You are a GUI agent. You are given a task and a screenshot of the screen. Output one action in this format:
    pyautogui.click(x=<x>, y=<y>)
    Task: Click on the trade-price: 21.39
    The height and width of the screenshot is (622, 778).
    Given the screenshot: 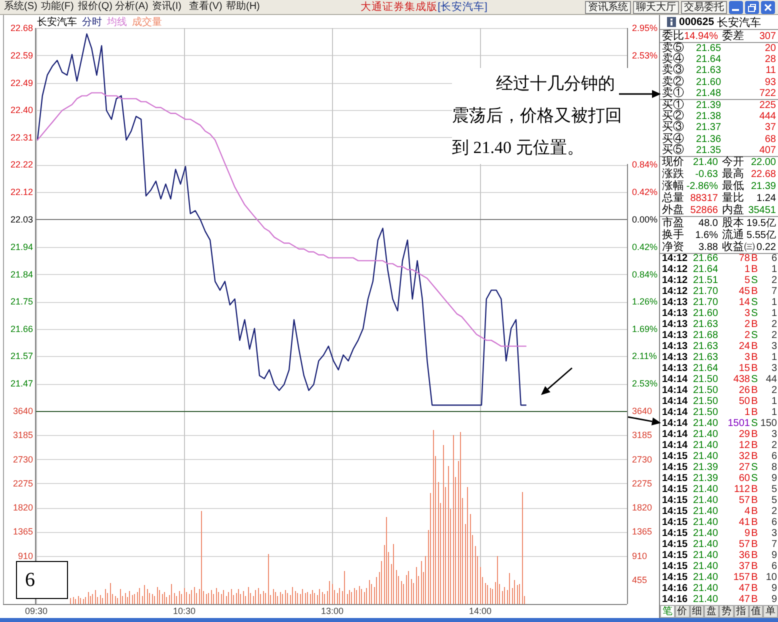 What is the action you would take?
    pyautogui.click(x=706, y=479)
    